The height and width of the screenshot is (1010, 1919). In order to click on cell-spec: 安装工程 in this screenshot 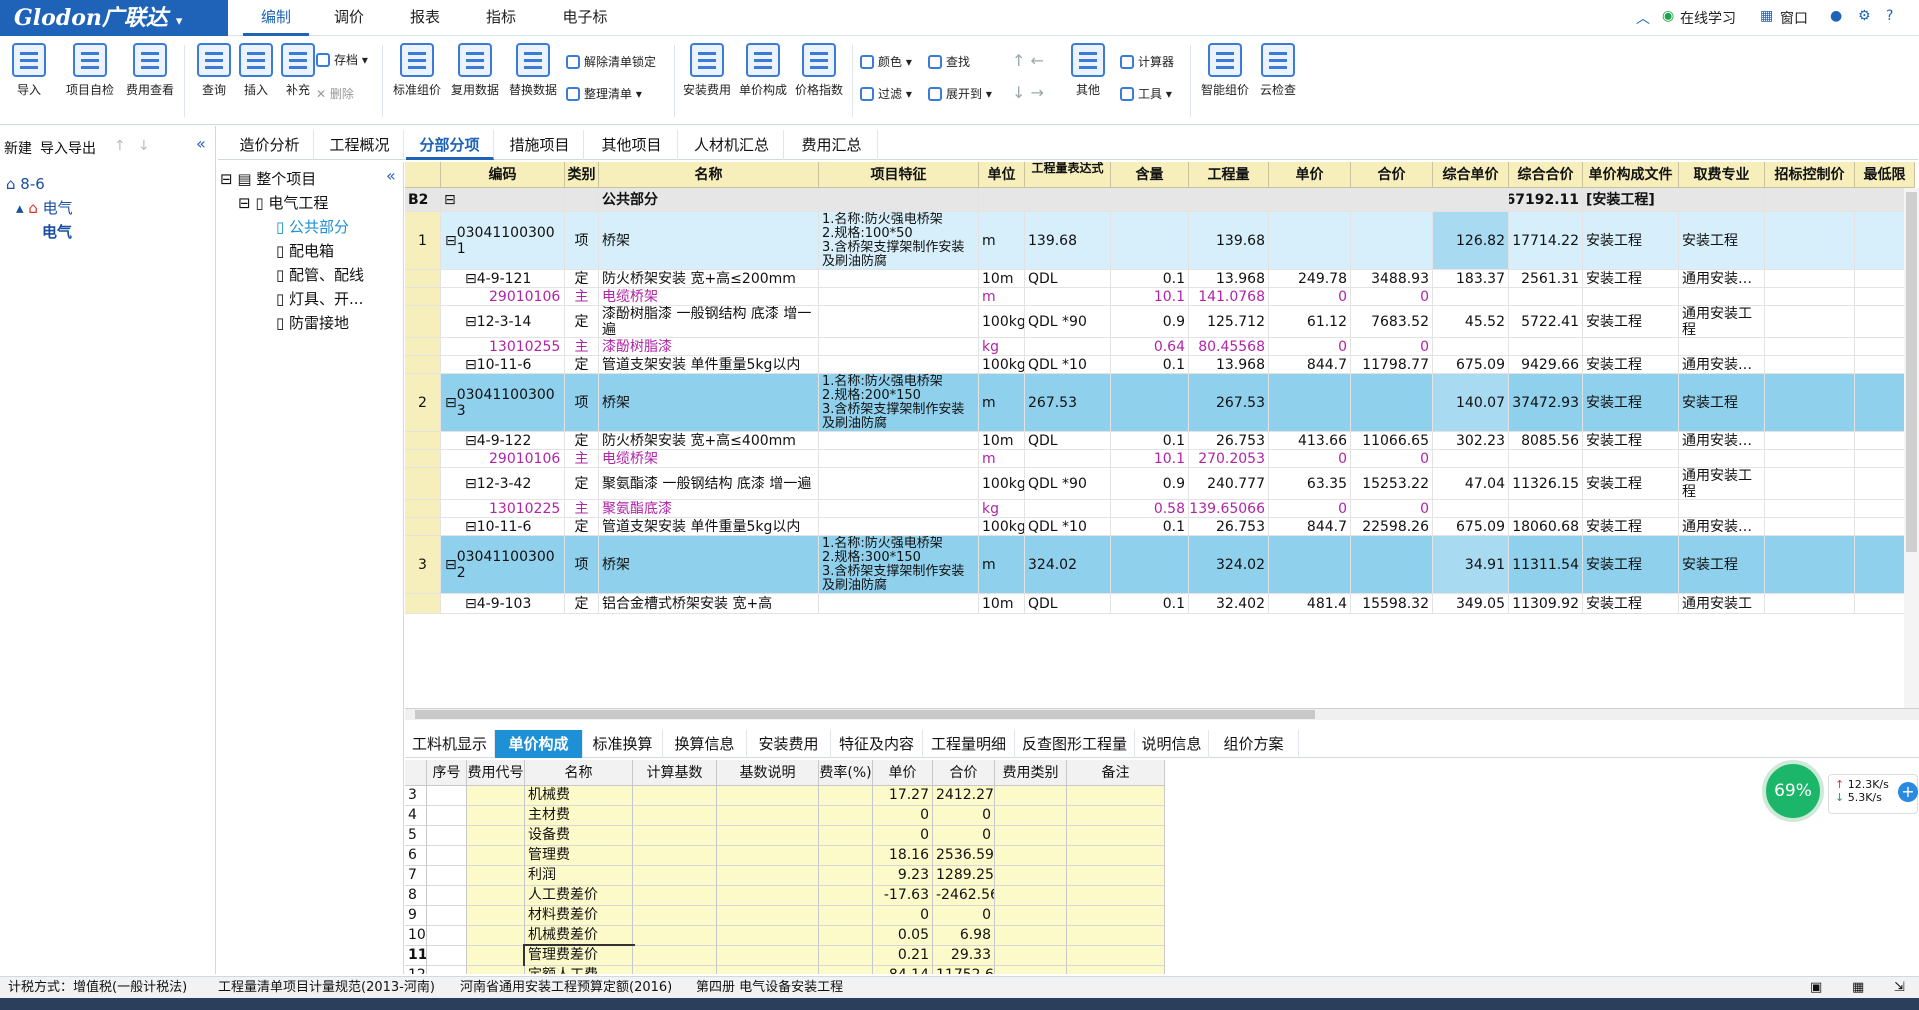, I will do `click(1722, 402)`.